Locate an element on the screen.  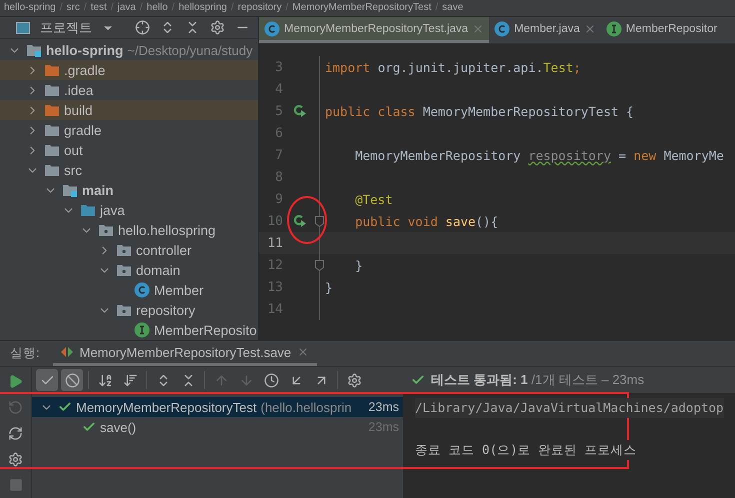
panel-title: 프로젝트 is located at coordinates (66, 27).